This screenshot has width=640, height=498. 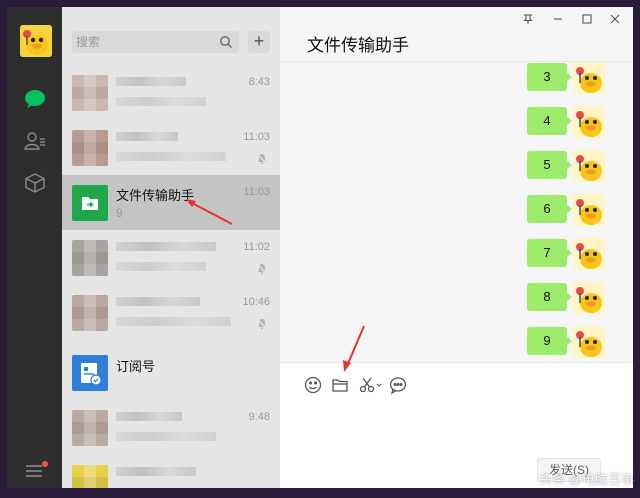 I want to click on minimize-icon, so click(x=558, y=21).